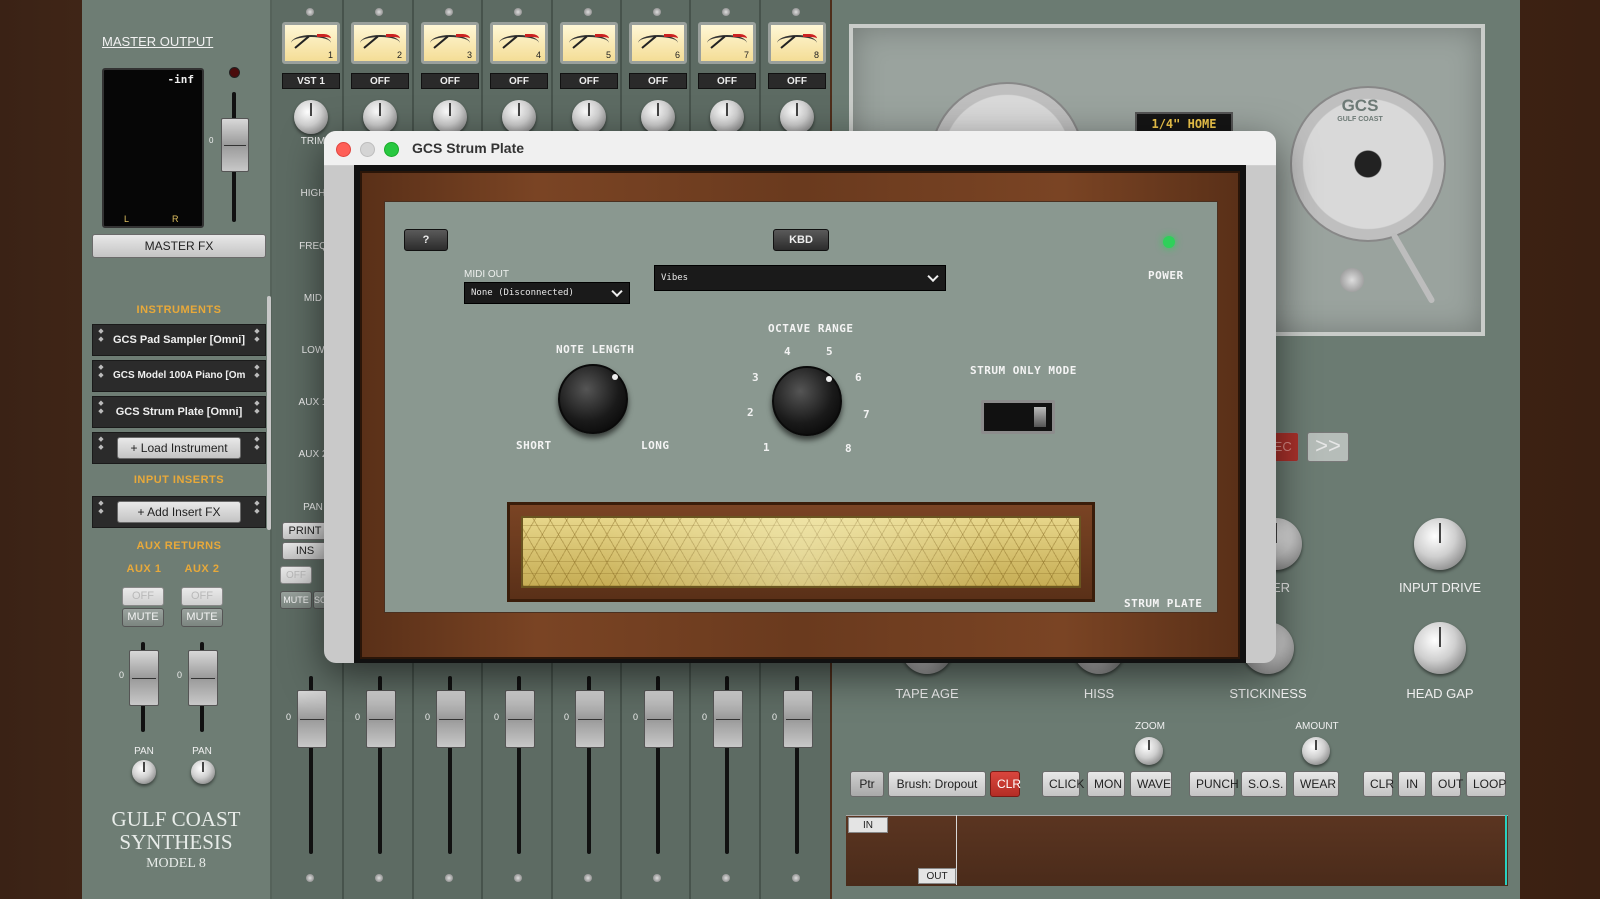 The image size is (1600, 899). I want to click on note-length-knob, so click(593, 399).